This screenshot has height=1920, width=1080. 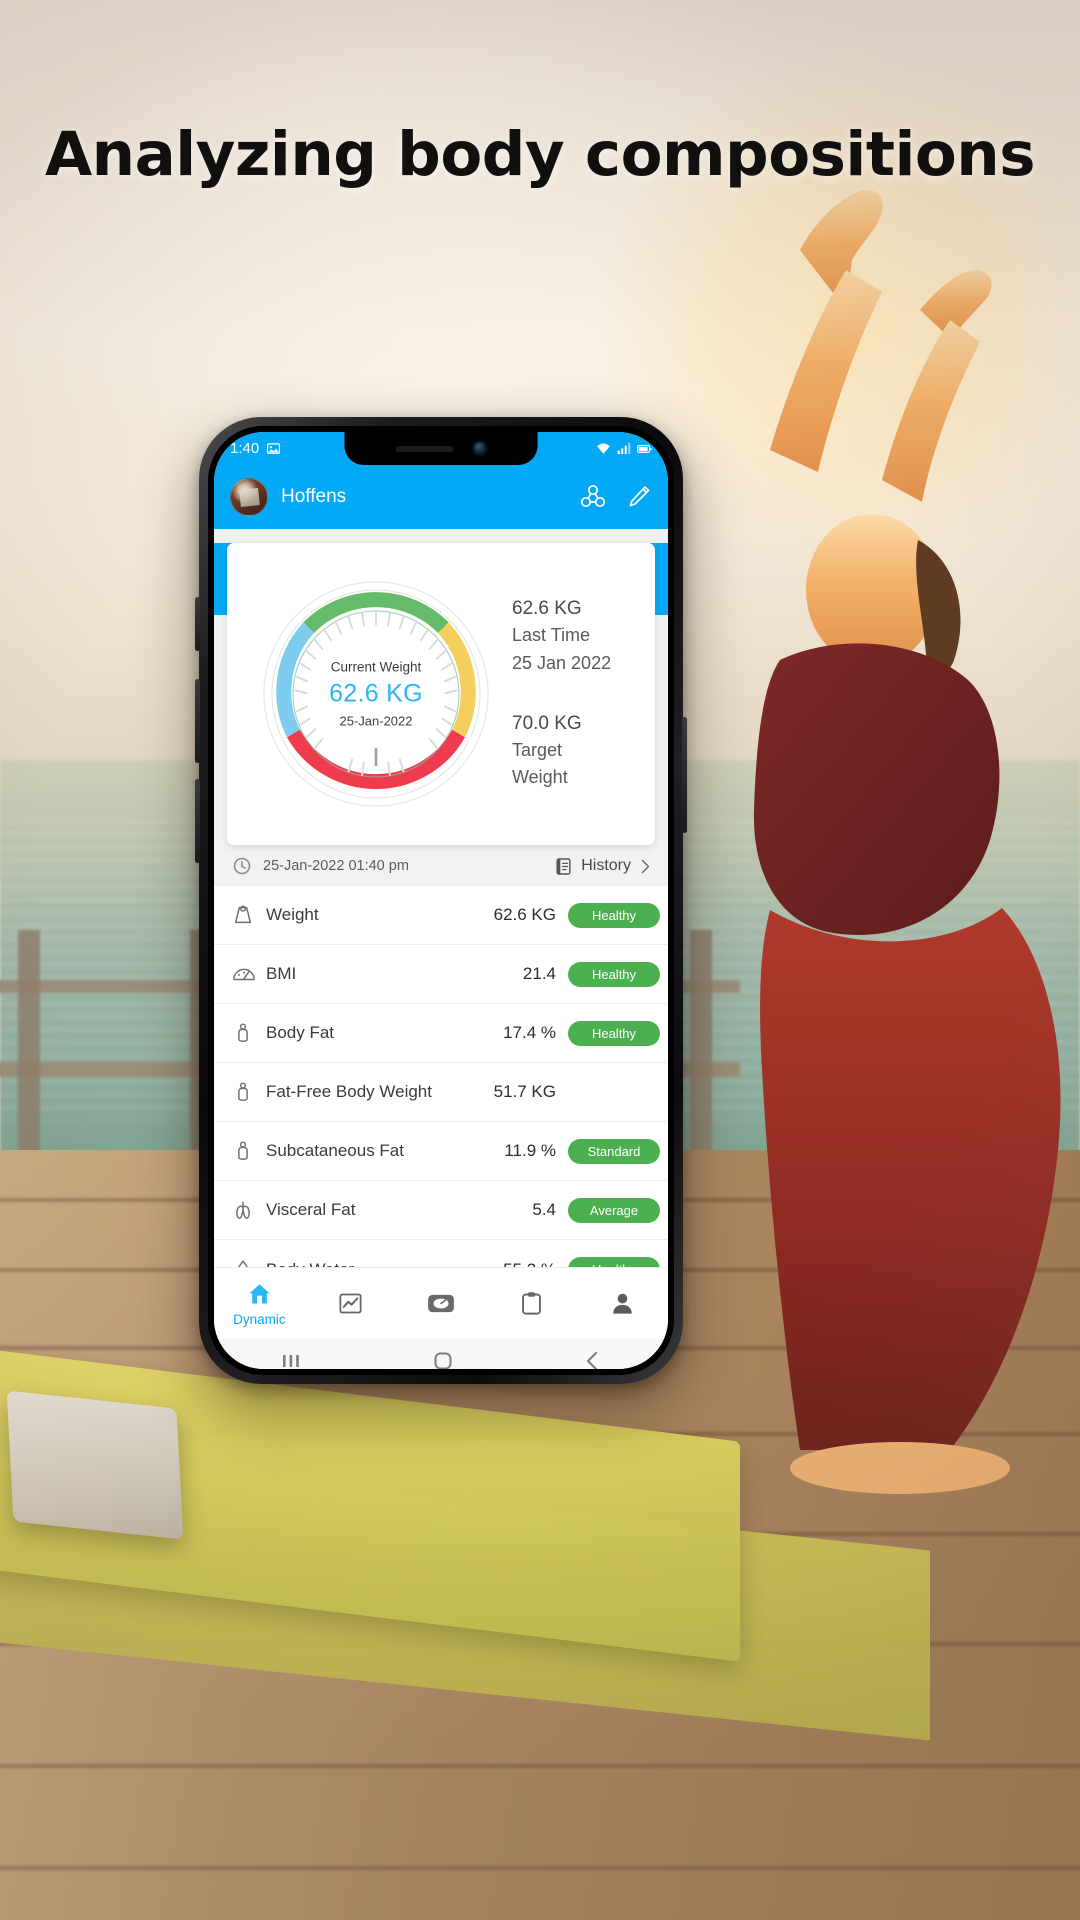 I want to click on history-button: History, so click(x=603, y=866).